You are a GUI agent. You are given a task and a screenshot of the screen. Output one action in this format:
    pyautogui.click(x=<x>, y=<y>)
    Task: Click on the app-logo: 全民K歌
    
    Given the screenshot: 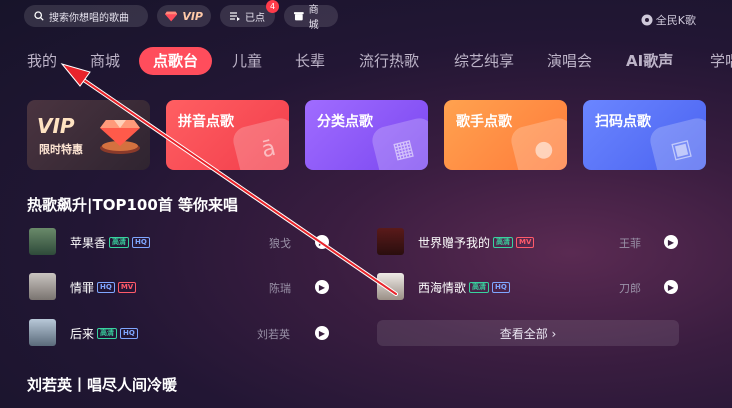 What is the action you would take?
    pyautogui.click(x=668, y=20)
    